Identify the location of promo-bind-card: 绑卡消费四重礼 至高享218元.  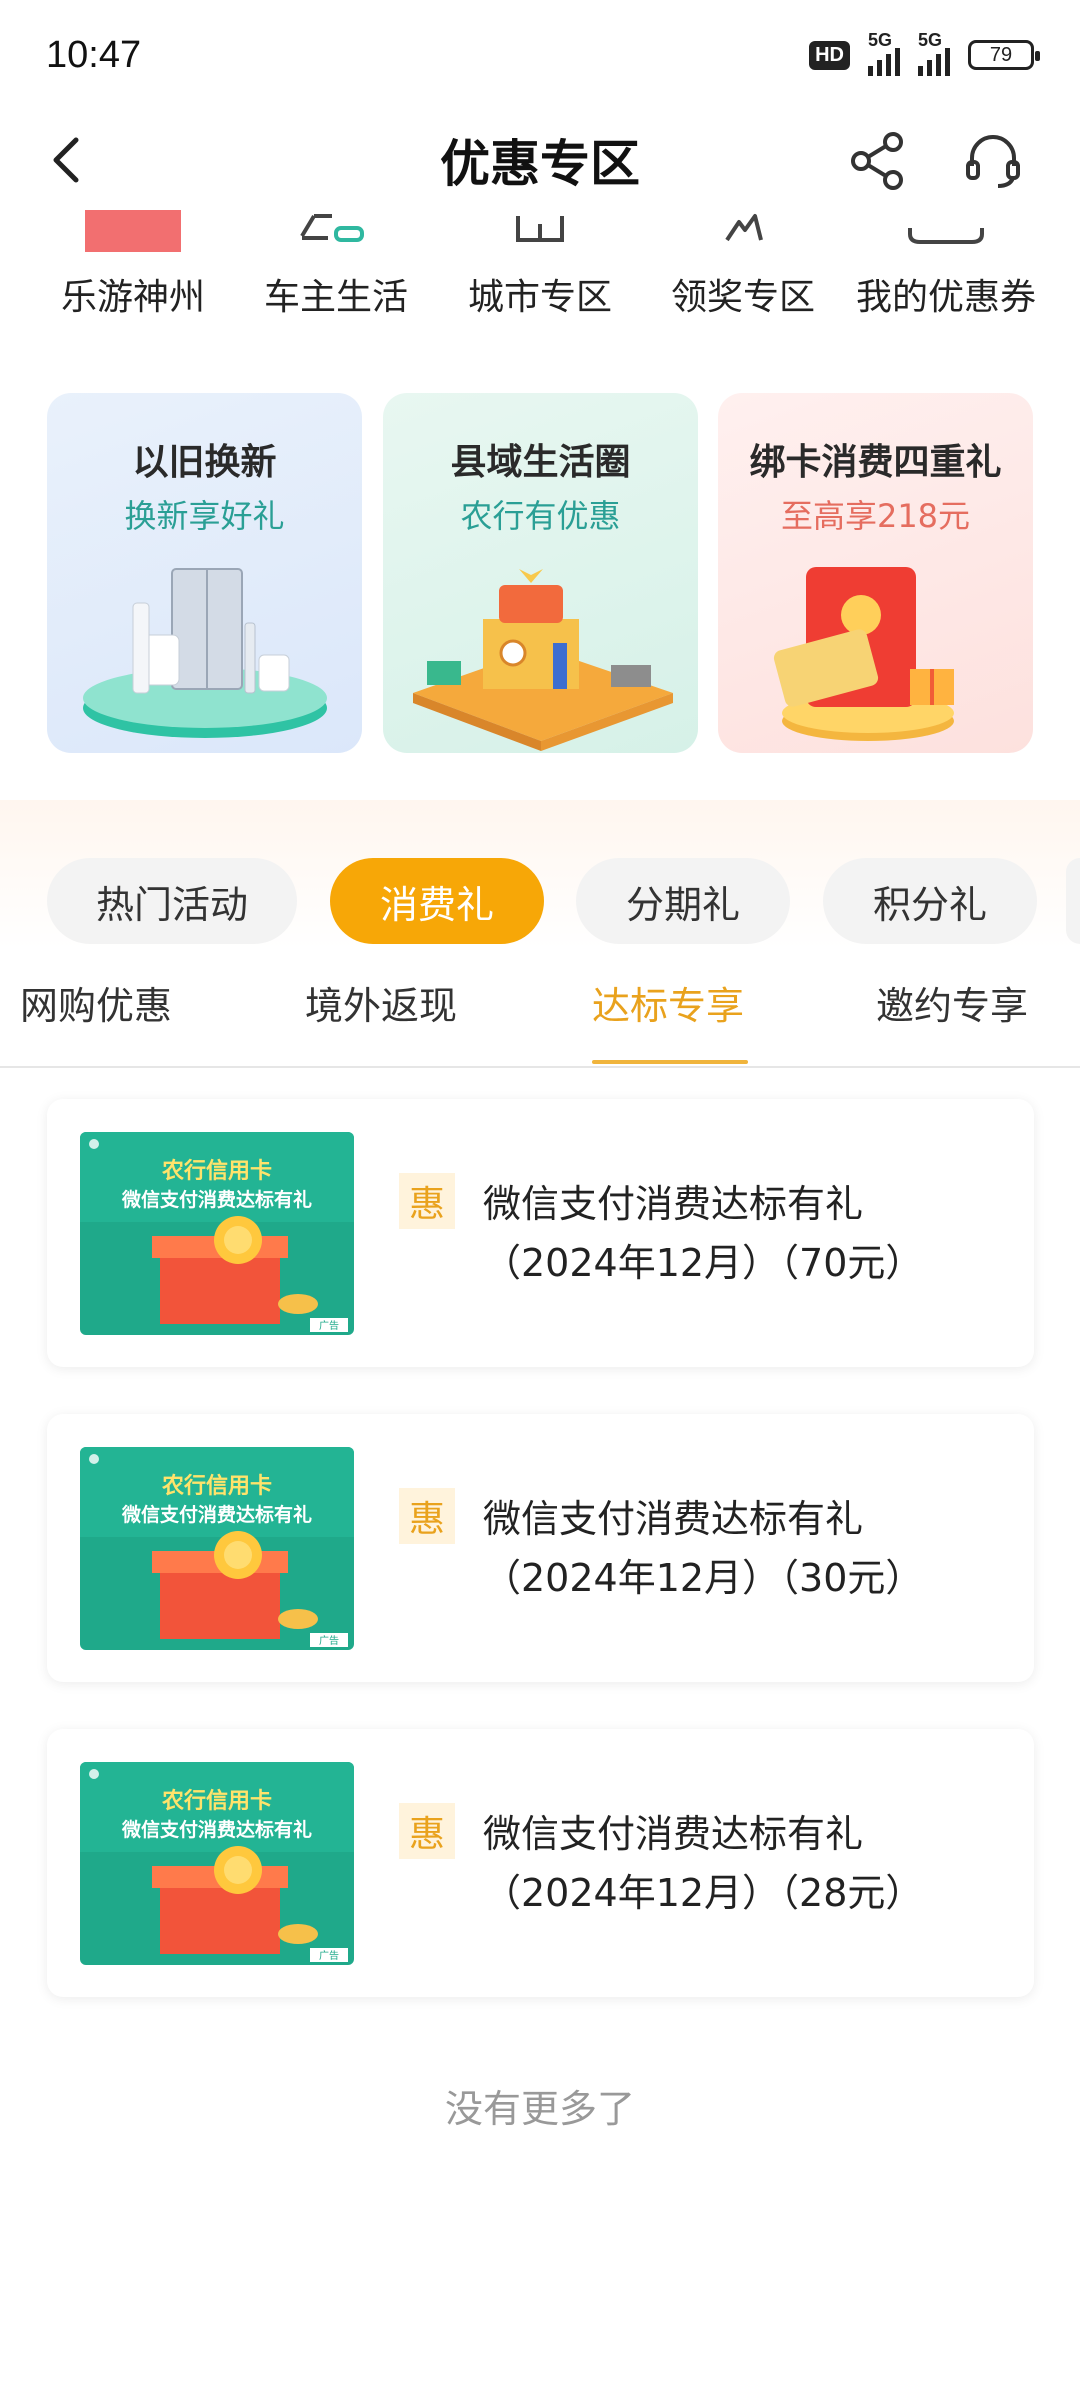
(875, 573).